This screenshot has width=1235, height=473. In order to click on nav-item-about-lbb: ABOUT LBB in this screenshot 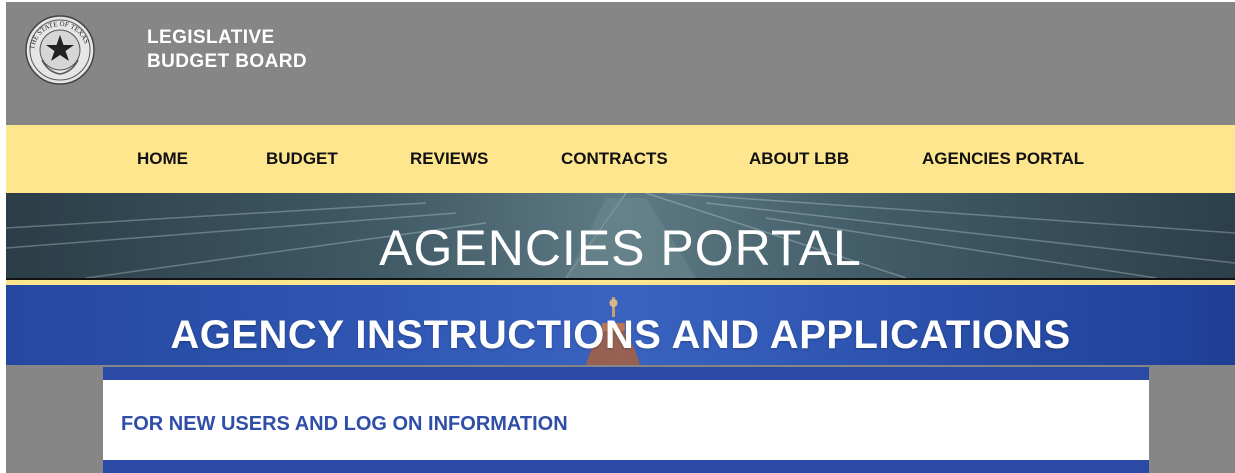, I will do `click(799, 159)`.